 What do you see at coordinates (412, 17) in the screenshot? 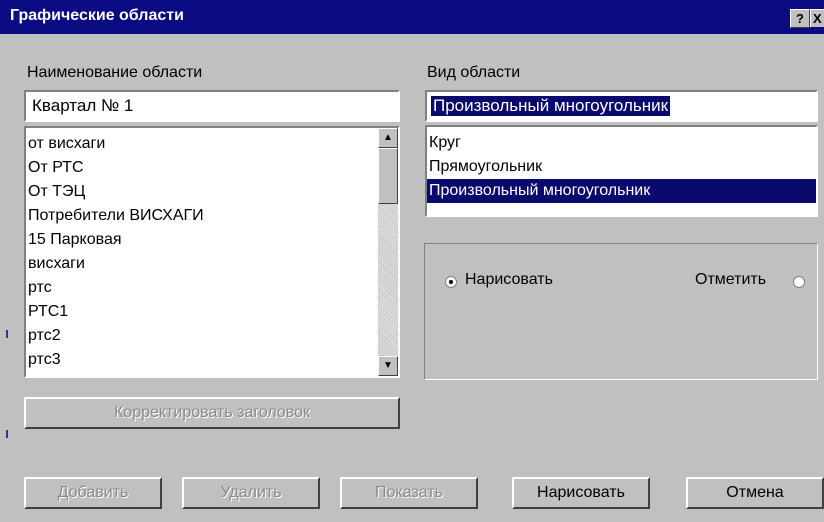
I see `title-bar: Графические области ? X` at bounding box center [412, 17].